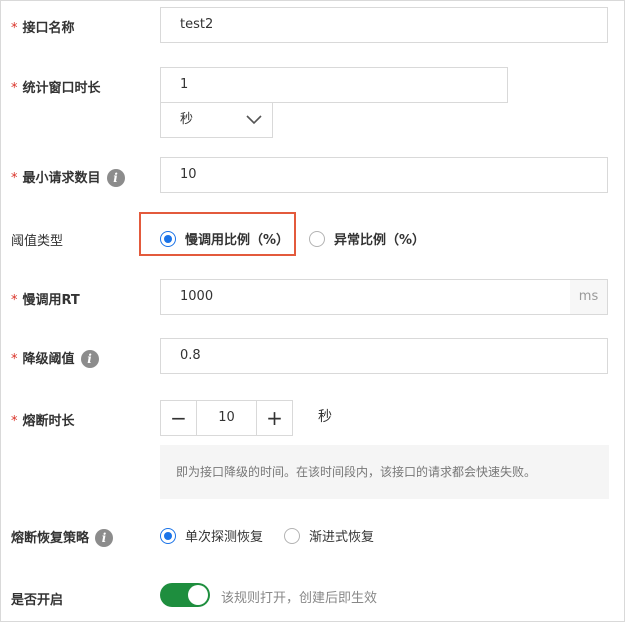  What do you see at coordinates (61, 88) in the screenshot?
I see `stat-window-label-text: 统计窗口时长` at bounding box center [61, 88].